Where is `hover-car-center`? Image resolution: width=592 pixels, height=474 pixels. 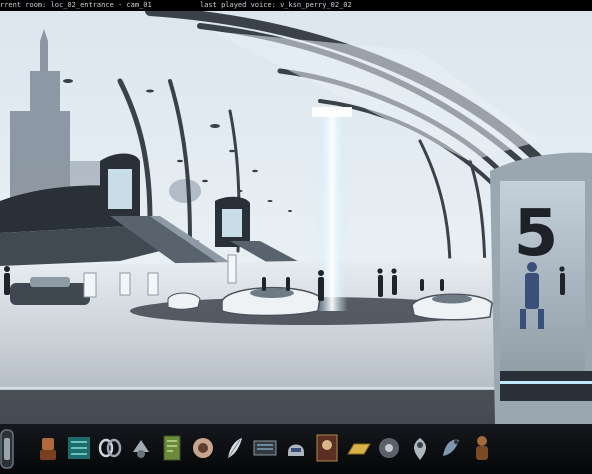
hover-car-center is located at coordinates (271, 301).